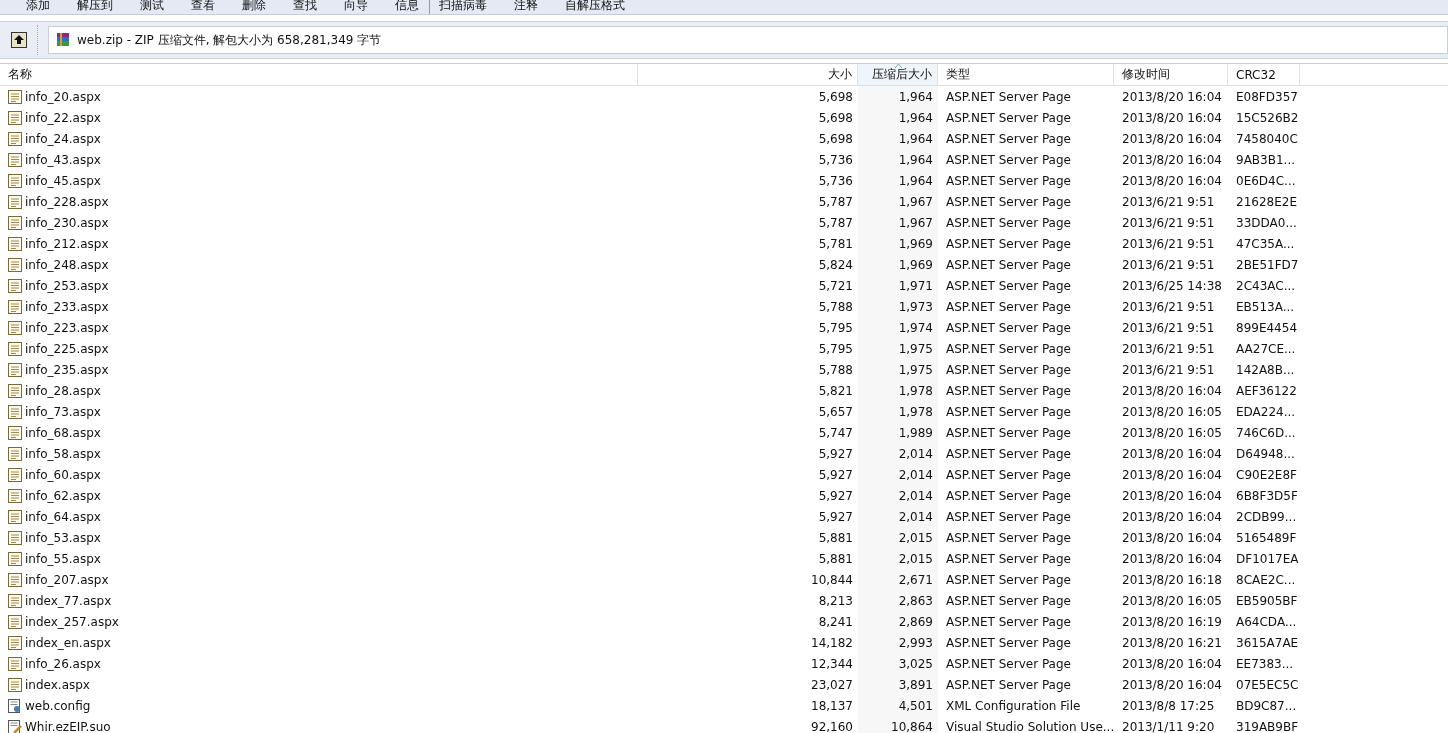 This screenshot has height=733, width=1448. What do you see at coordinates (67, 579) in the screenshot?
I see `file-name: info_207.aspx` at bounding box center [67, 579].